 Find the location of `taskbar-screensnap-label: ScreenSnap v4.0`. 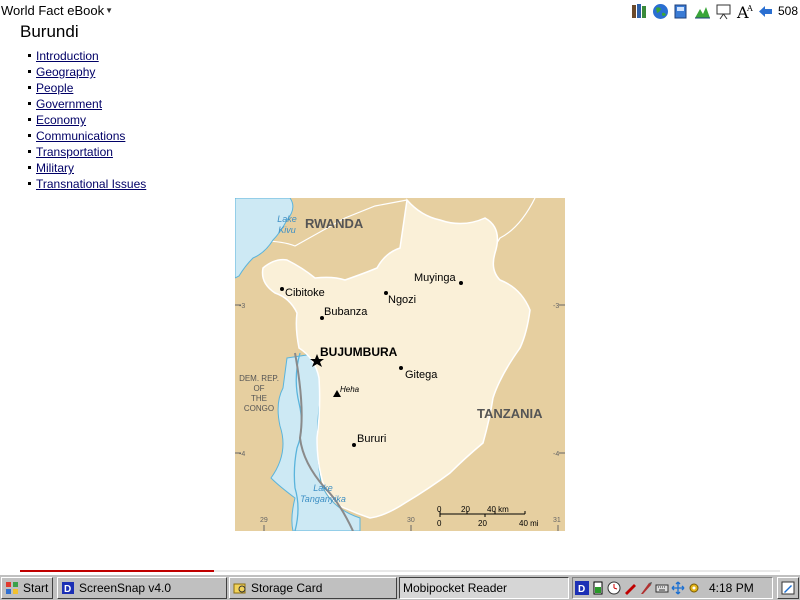

taskbar-screensnap-label: ScreenSnap v4.0 is located at coordinates (125, 588).